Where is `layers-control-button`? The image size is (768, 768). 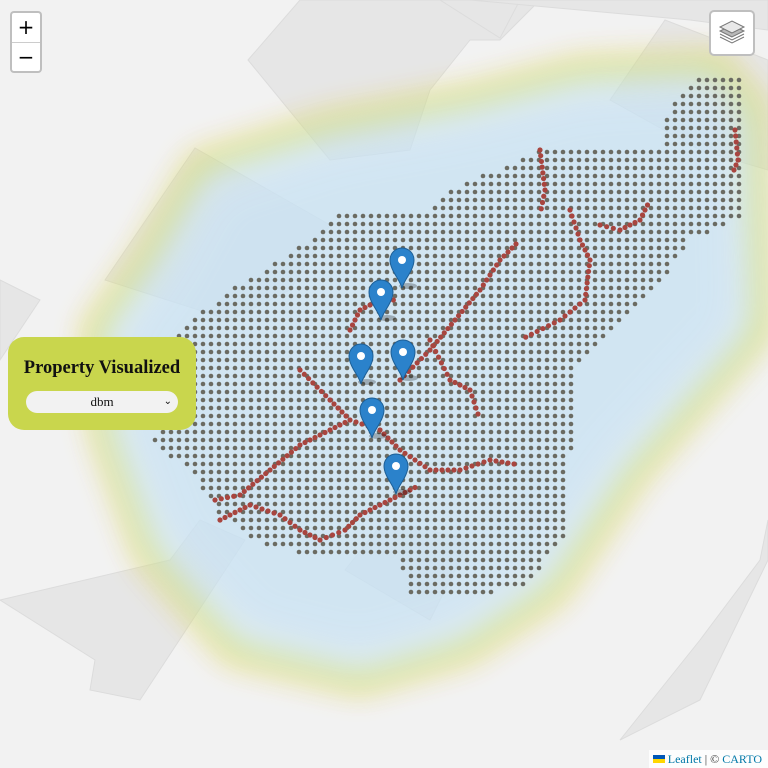
layers-control-button is located at coordinates (732, 33).